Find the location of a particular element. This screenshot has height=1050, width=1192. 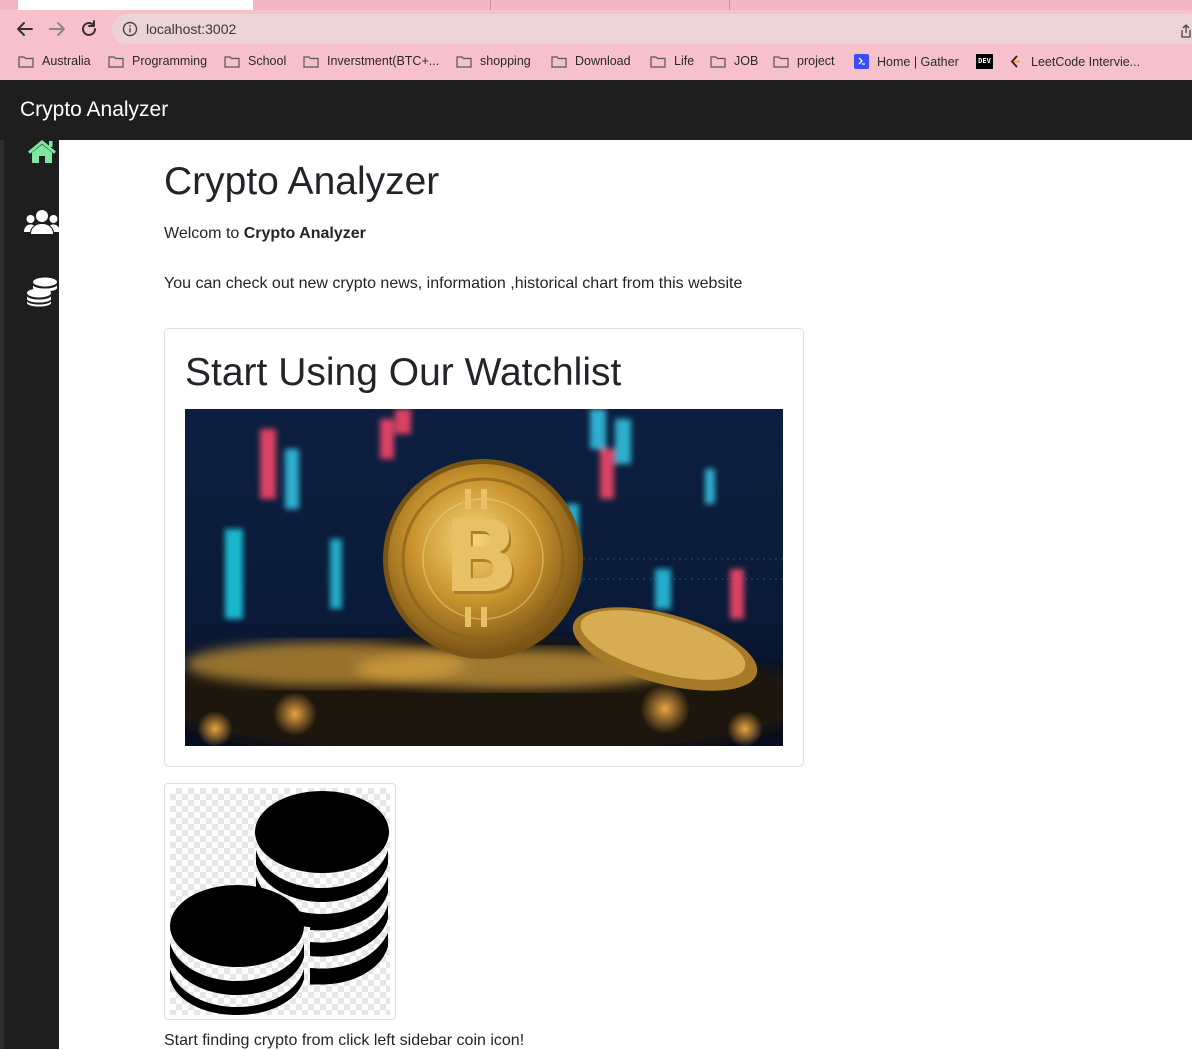

welcome-brand: Crypto Analyzer is located at coordinates (304, 233).